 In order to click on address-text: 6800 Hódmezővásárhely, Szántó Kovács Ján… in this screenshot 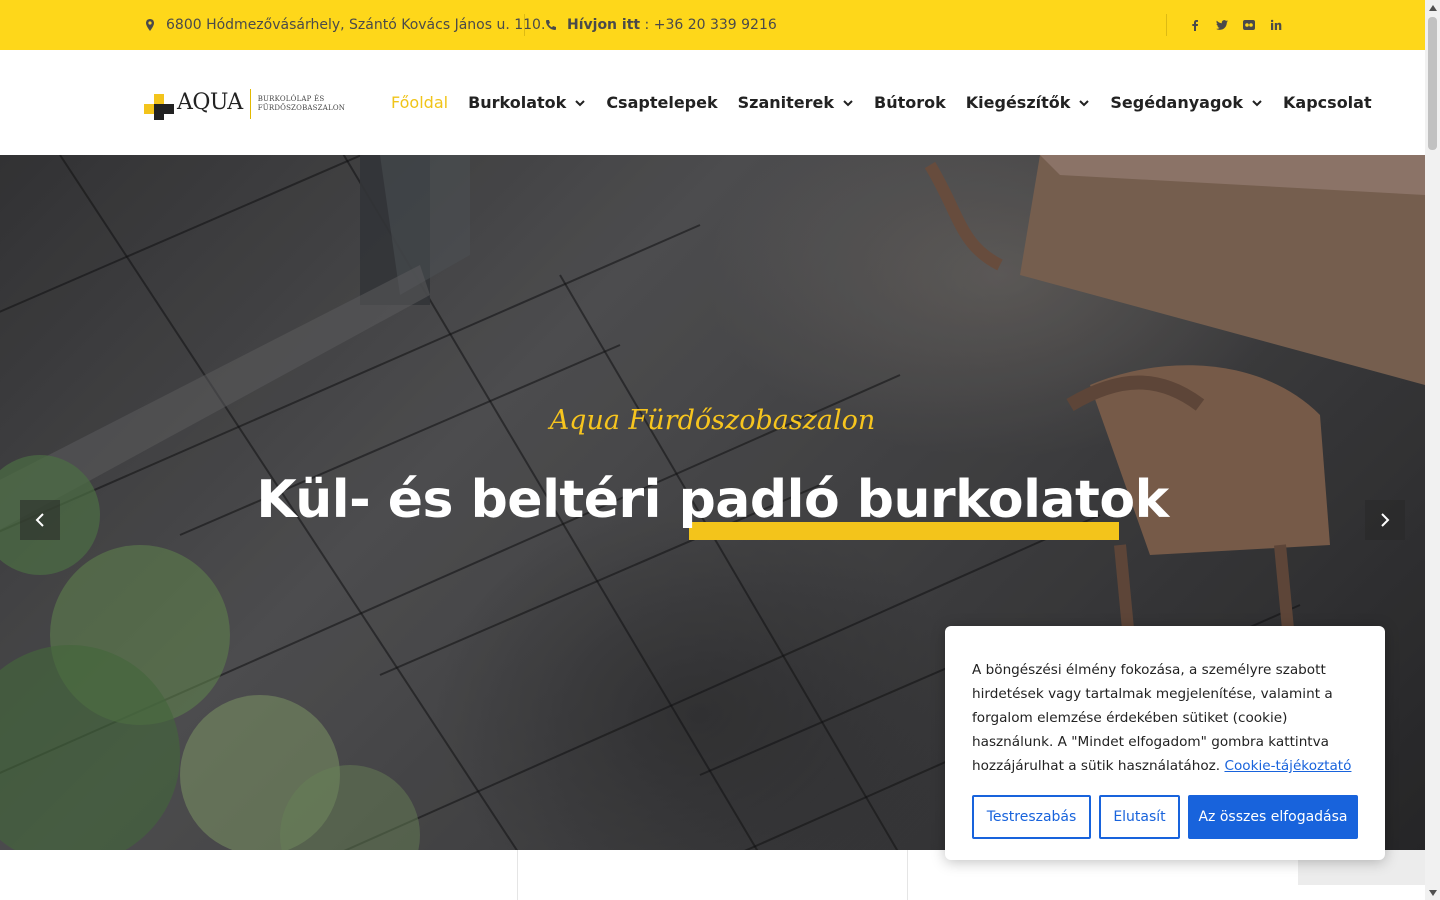, I will do `click(356, 25)`.